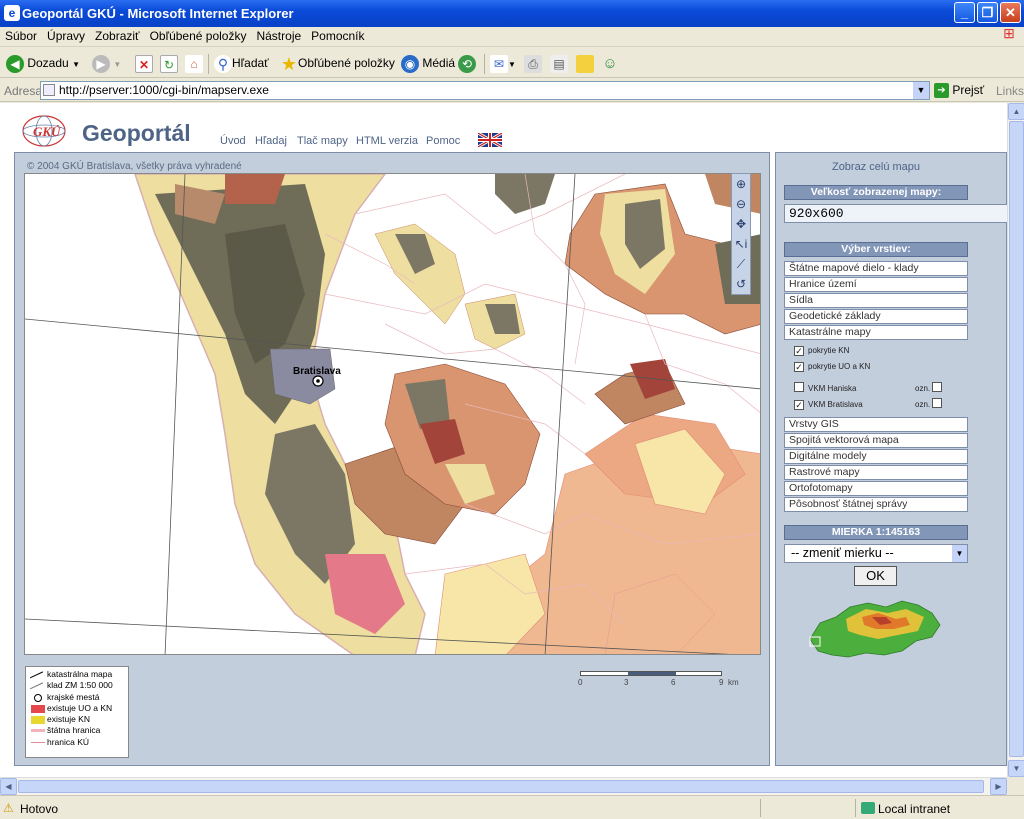 This screenshot has height=819, width=1024. What do you see at coordinates (876, 300) in the screenshot?
I see `layer-settlements: Sídla` at bounding box center [876, 300].